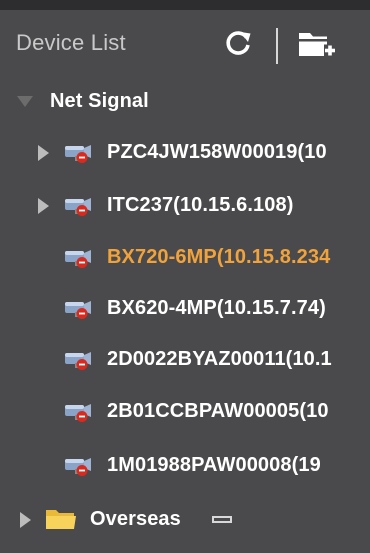 The height and width of the screenshot is (553, 370). I want to click on group-label: Net Signal, so click(99, 101).